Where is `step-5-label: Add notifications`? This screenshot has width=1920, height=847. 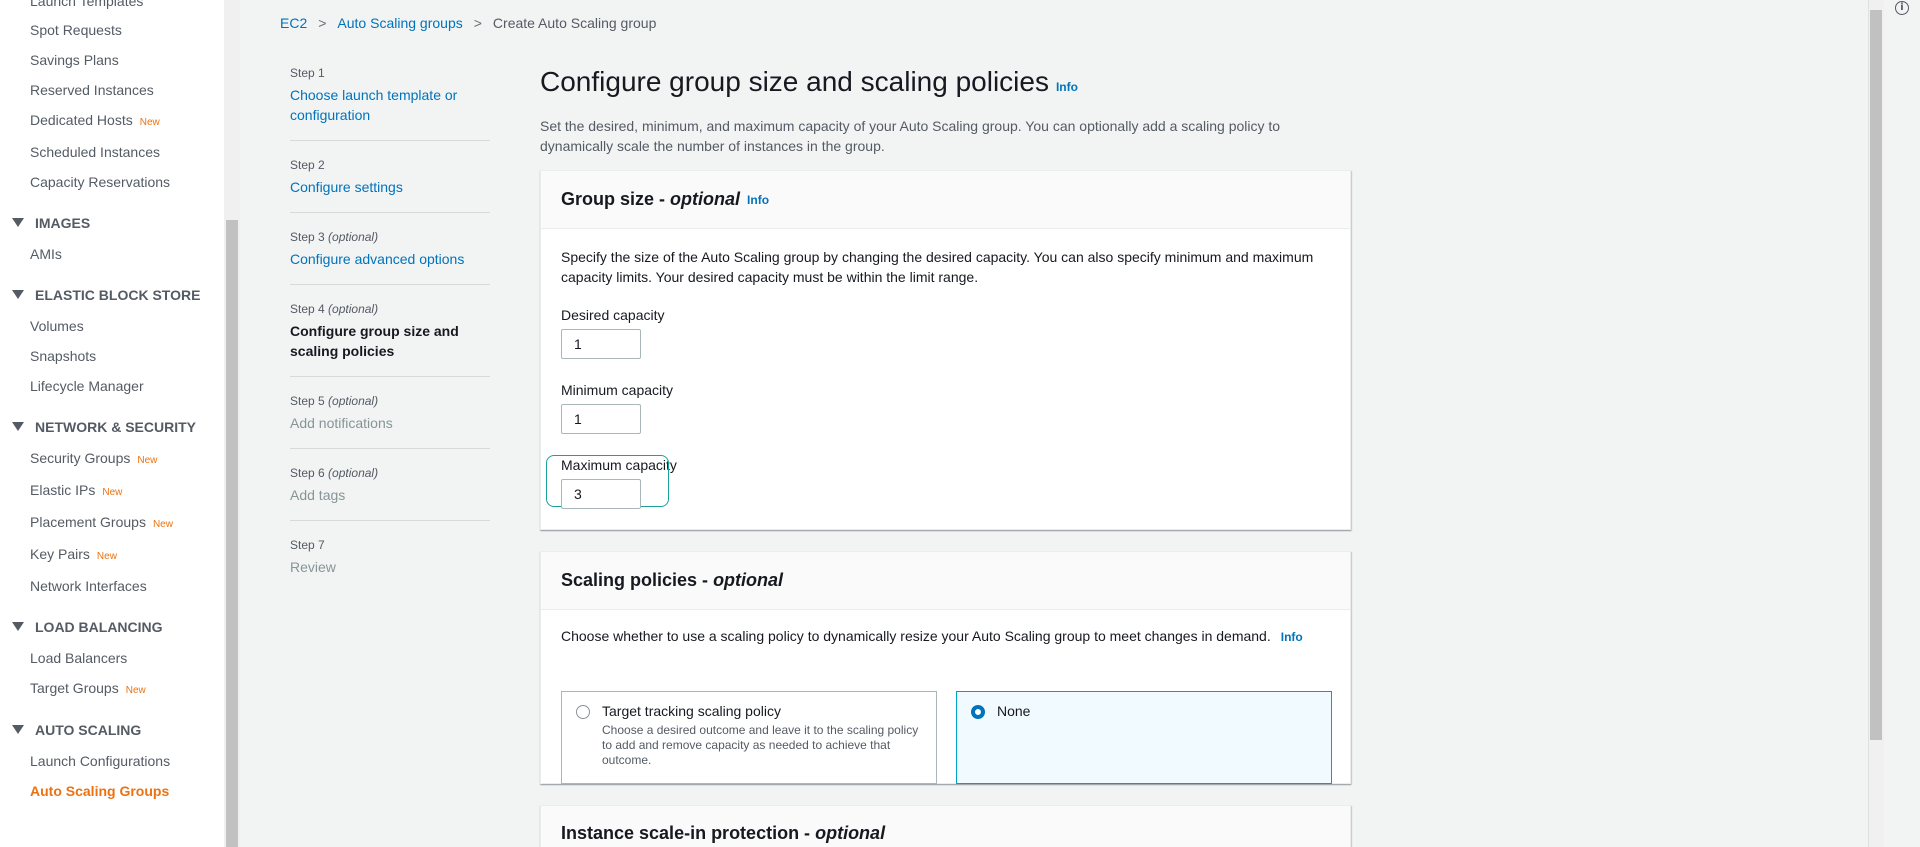
step-5-label: Add notifications is located at coordinates (341, 423).